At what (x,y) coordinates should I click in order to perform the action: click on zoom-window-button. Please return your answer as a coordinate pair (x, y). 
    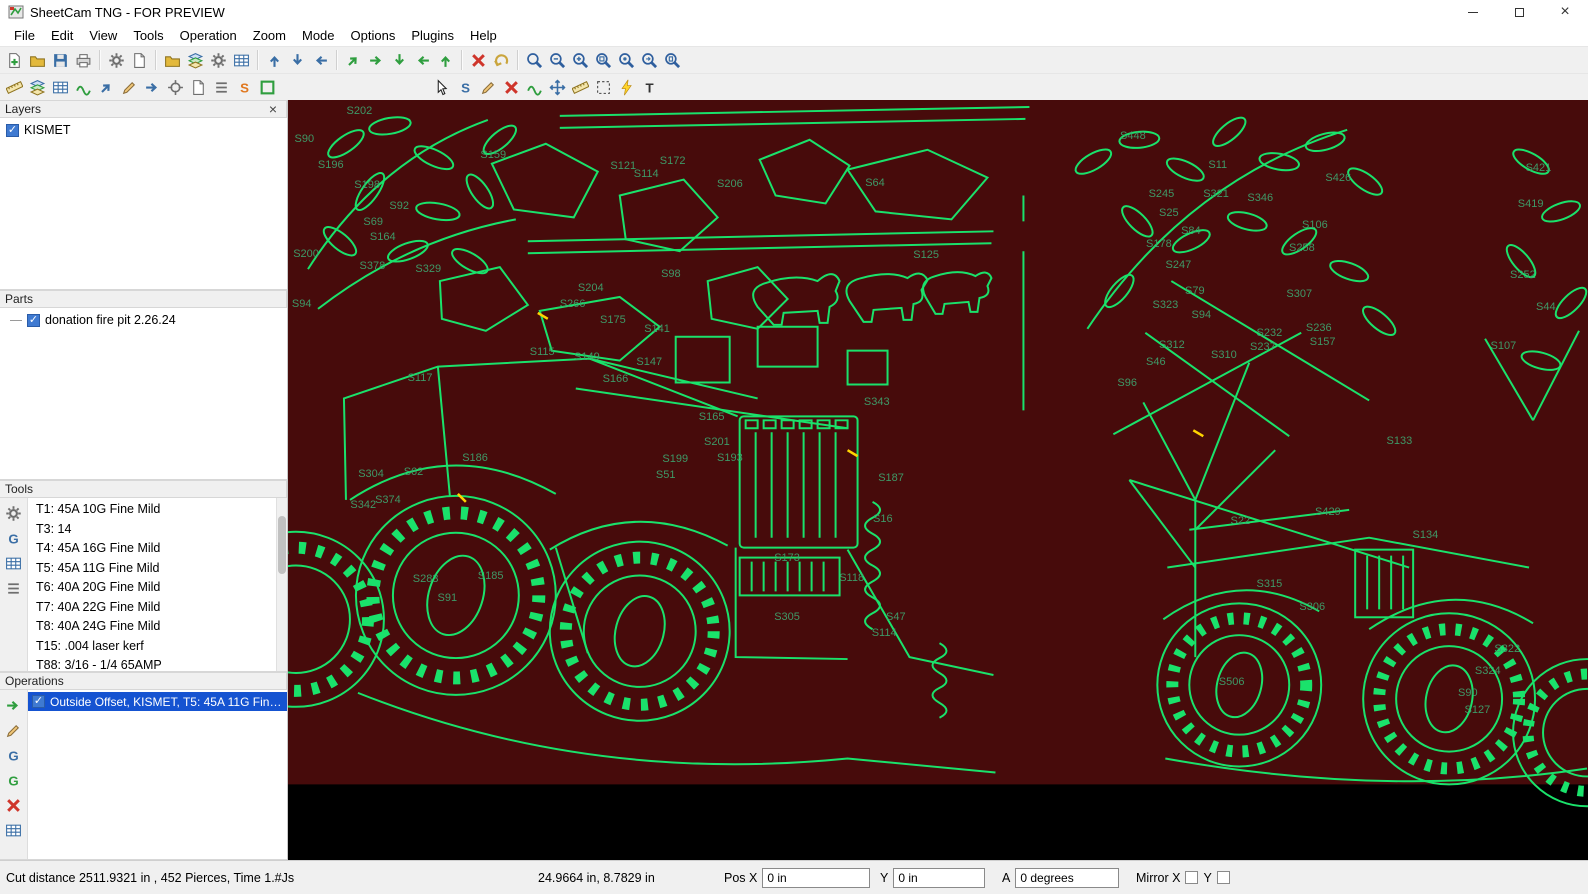
    Looking at the image, I should click on (603, 60).